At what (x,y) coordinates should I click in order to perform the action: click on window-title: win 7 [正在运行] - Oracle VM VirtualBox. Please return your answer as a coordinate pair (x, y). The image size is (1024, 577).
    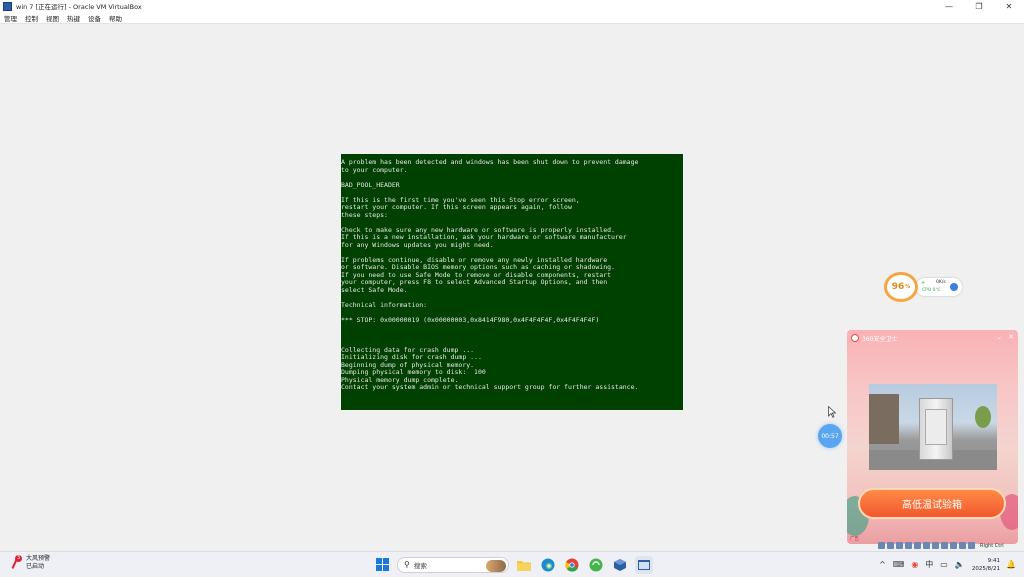
    Looking at the image, I should click on (79, 7).